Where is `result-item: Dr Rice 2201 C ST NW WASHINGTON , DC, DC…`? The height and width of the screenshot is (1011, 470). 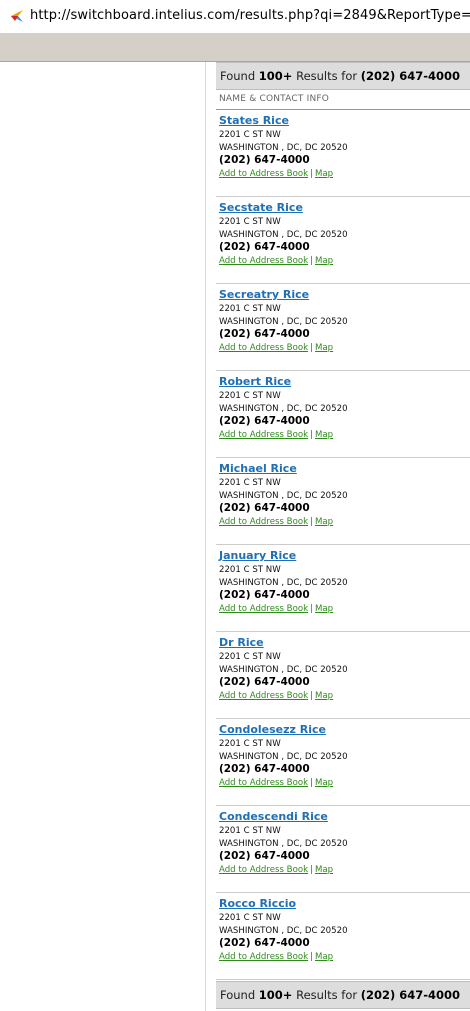 result-item: Dr Rice 2201 C ST NW WASHINGTON , DC, DC… is located at coordinates (343, 675).